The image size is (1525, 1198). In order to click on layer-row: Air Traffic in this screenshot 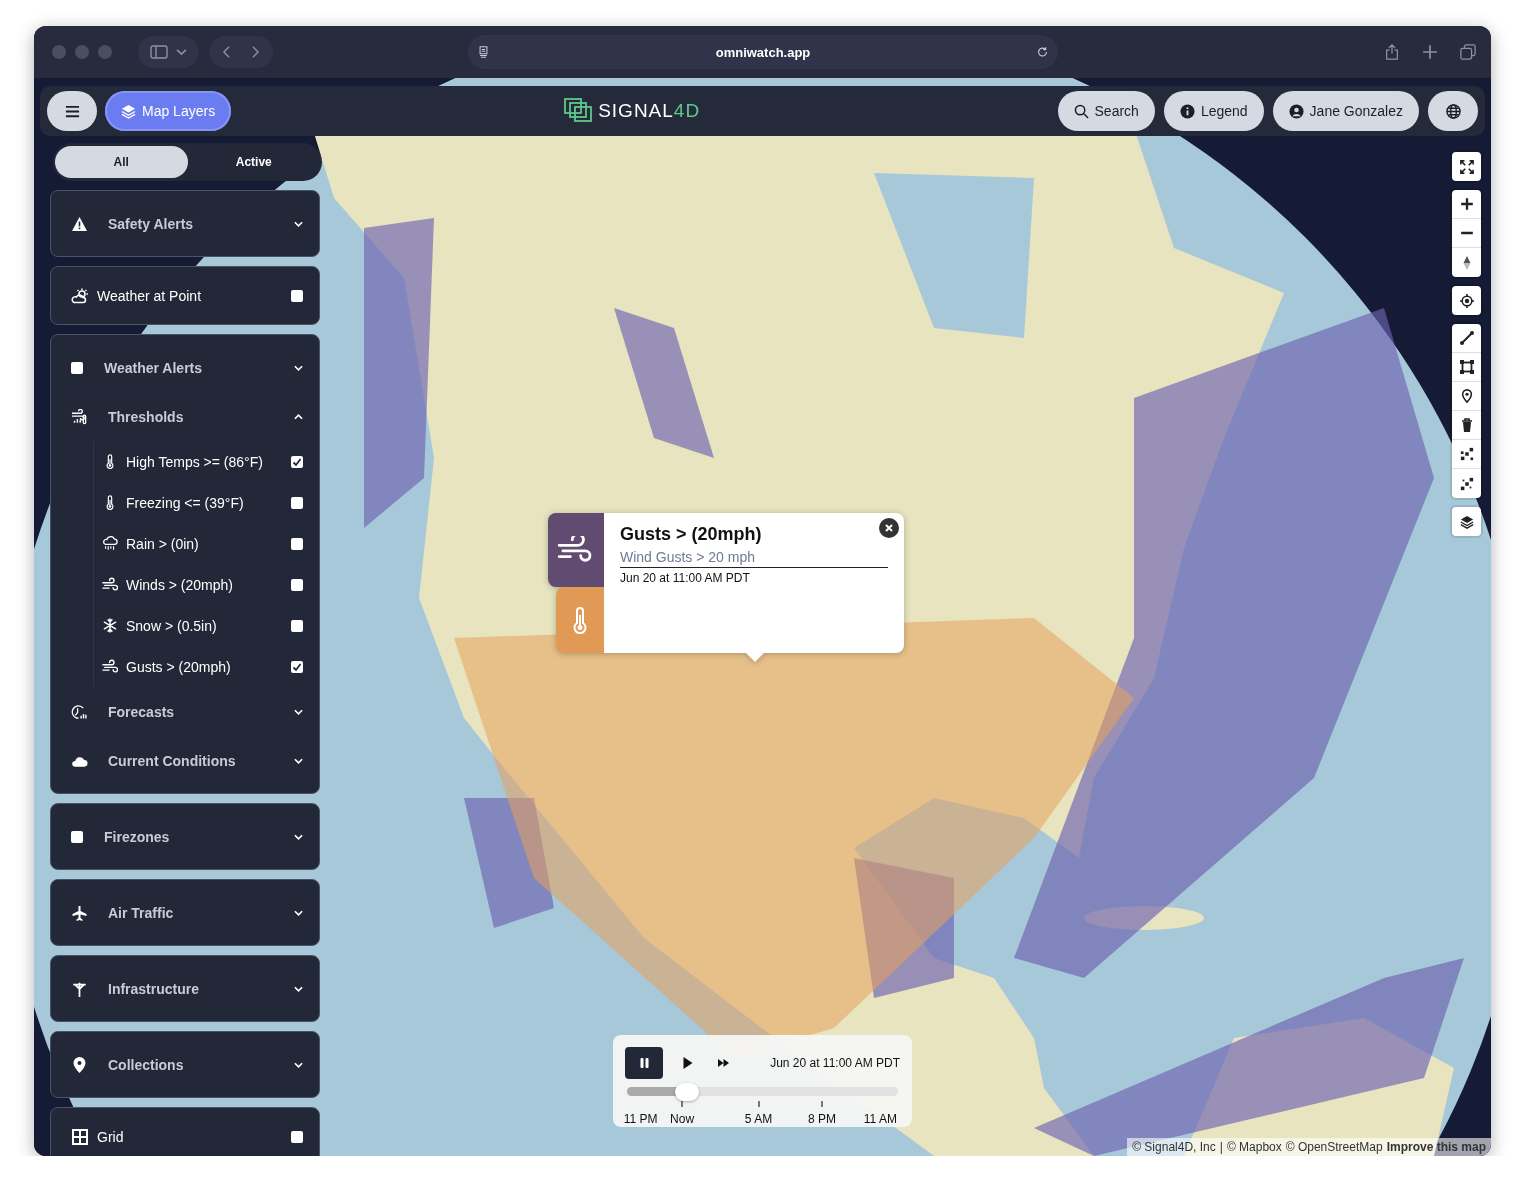, I will do `click(185, 912)`.